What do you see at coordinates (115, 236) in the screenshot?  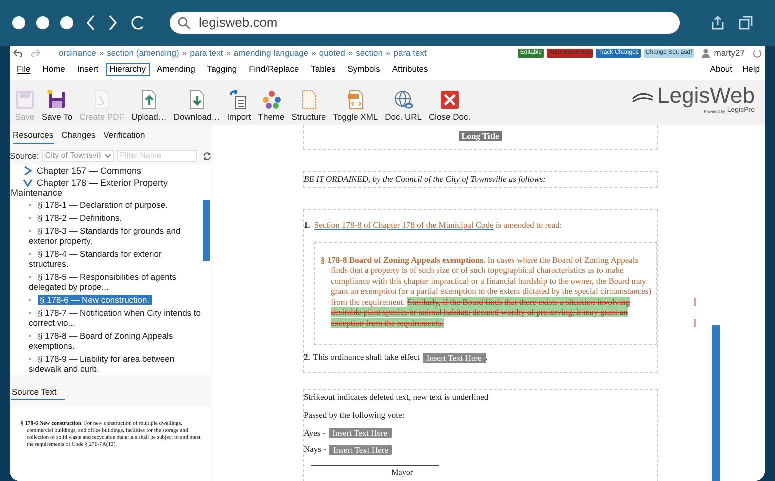 I see `tree-item: § 178-3 — Standards for grounds and exterior property.` at bounding box center [115, 236].